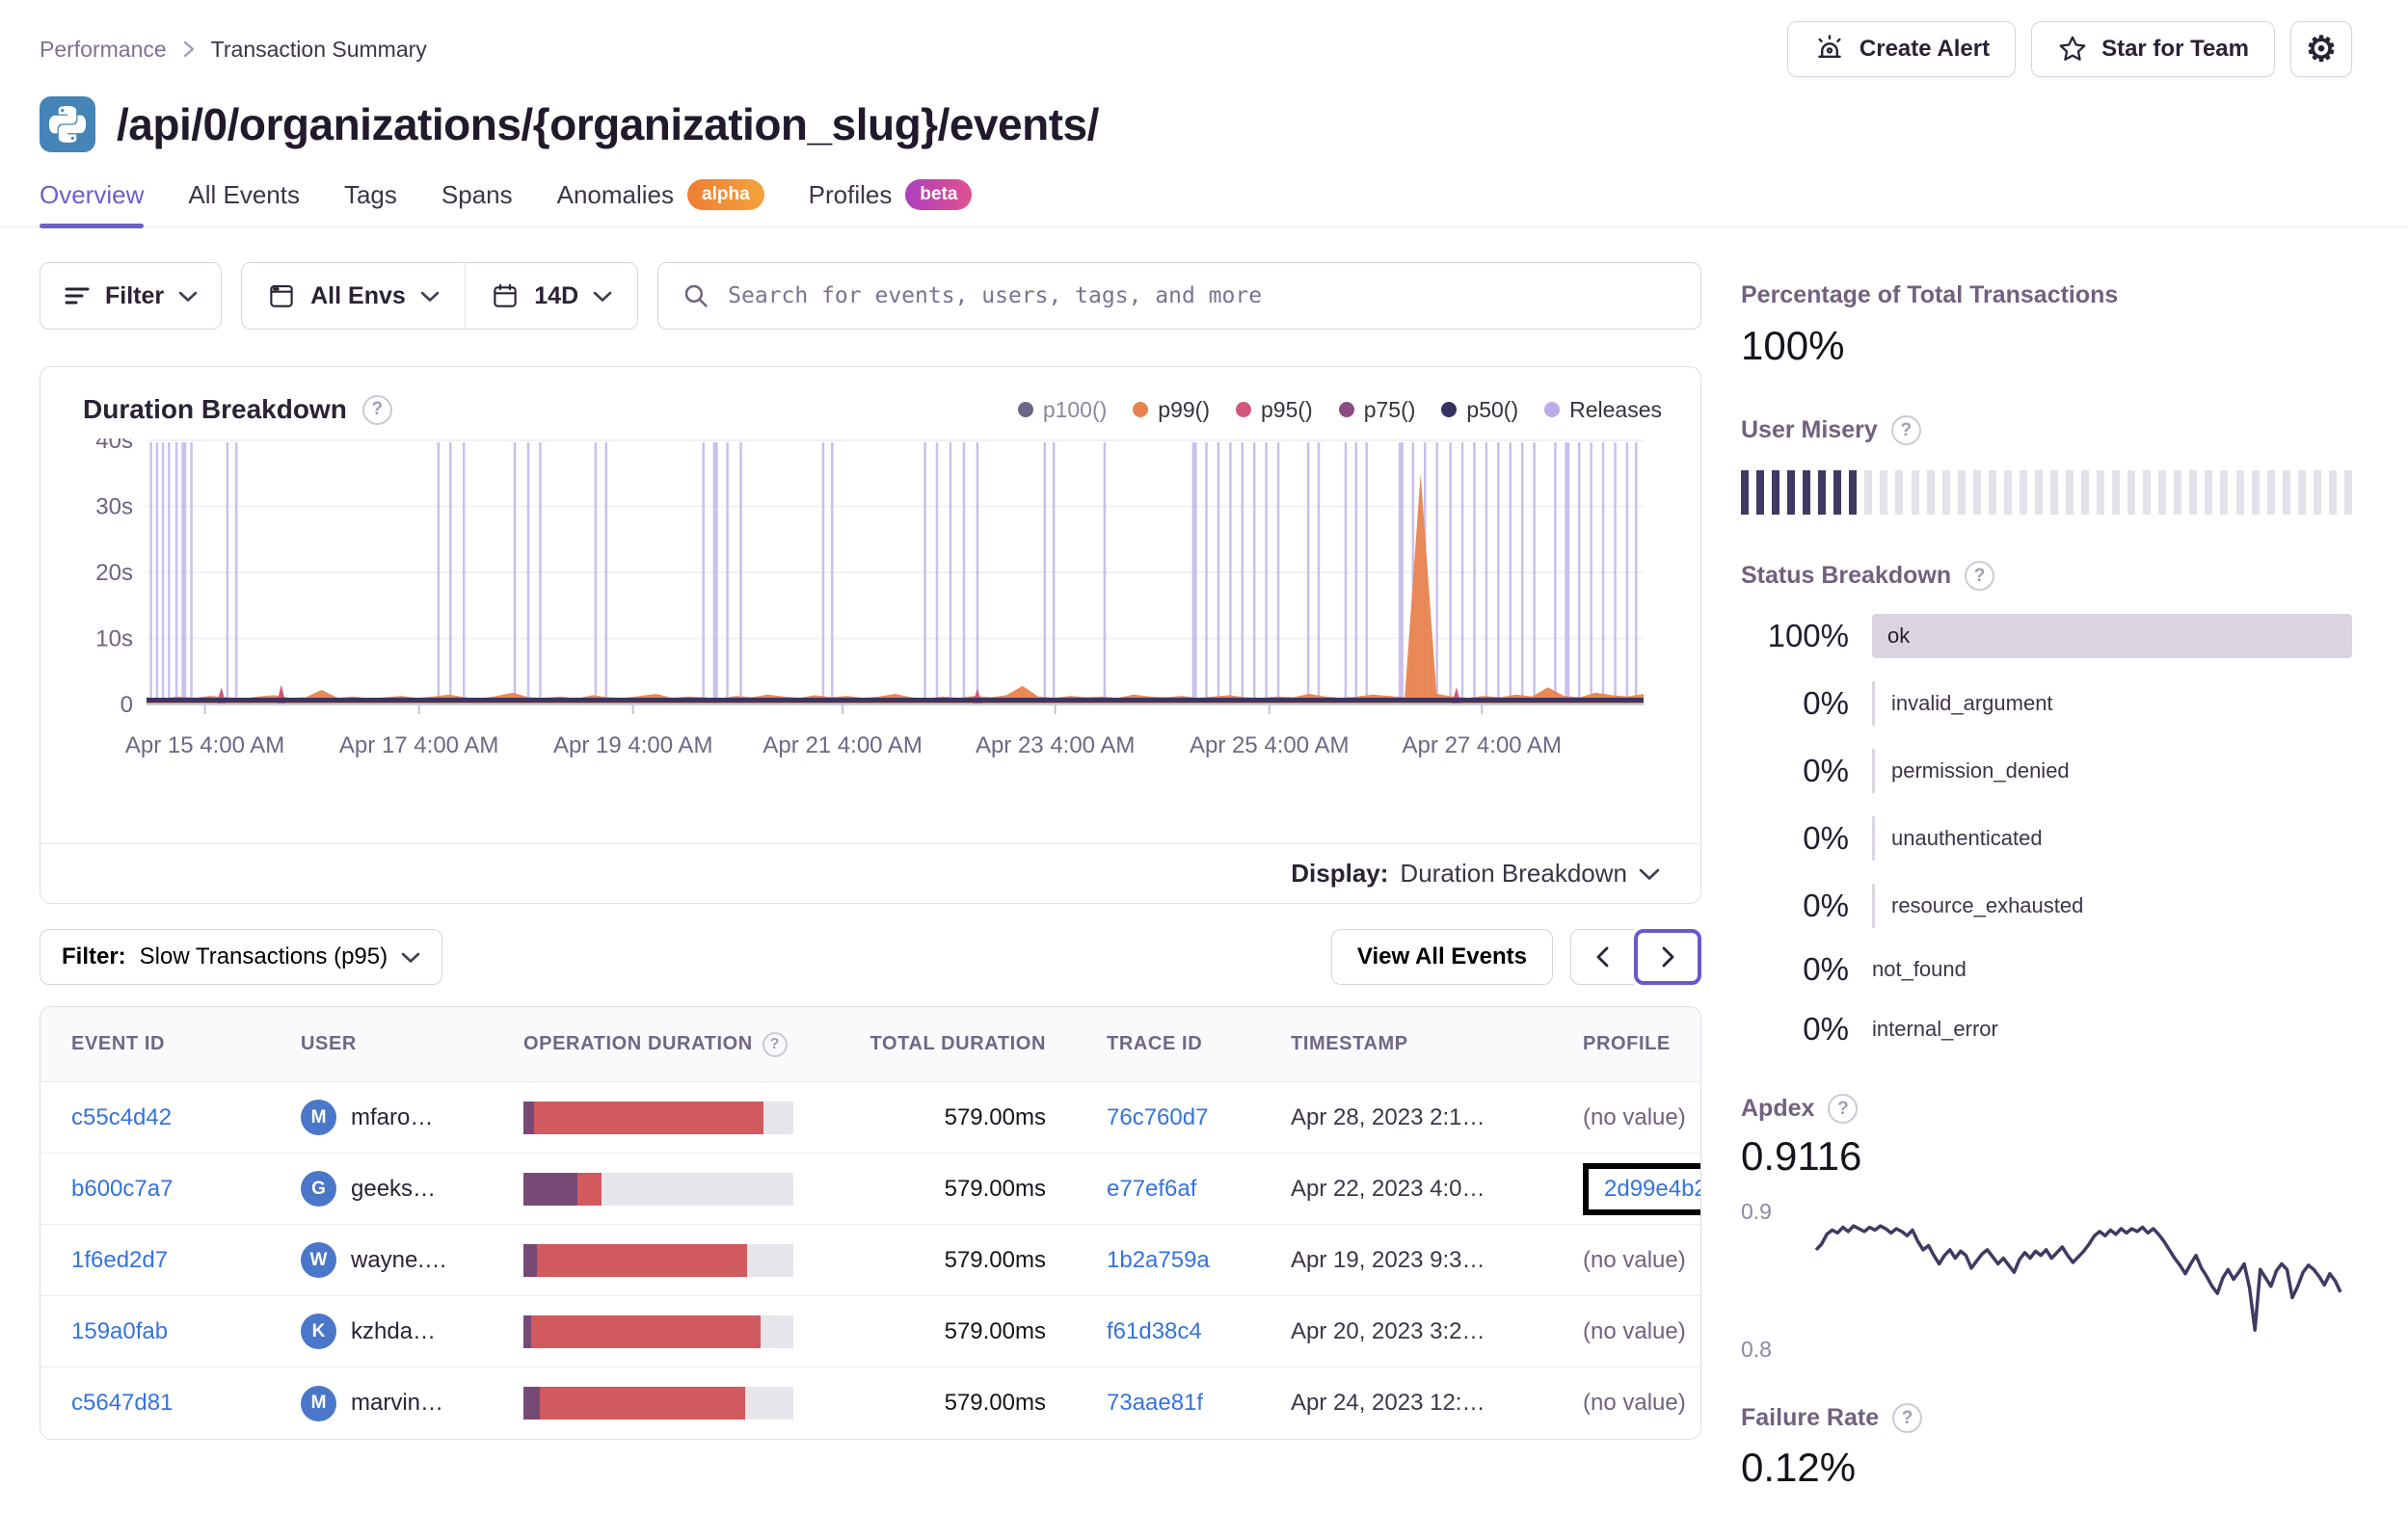  I want to click on gear-icon: ⚙, so click(2321, 48).